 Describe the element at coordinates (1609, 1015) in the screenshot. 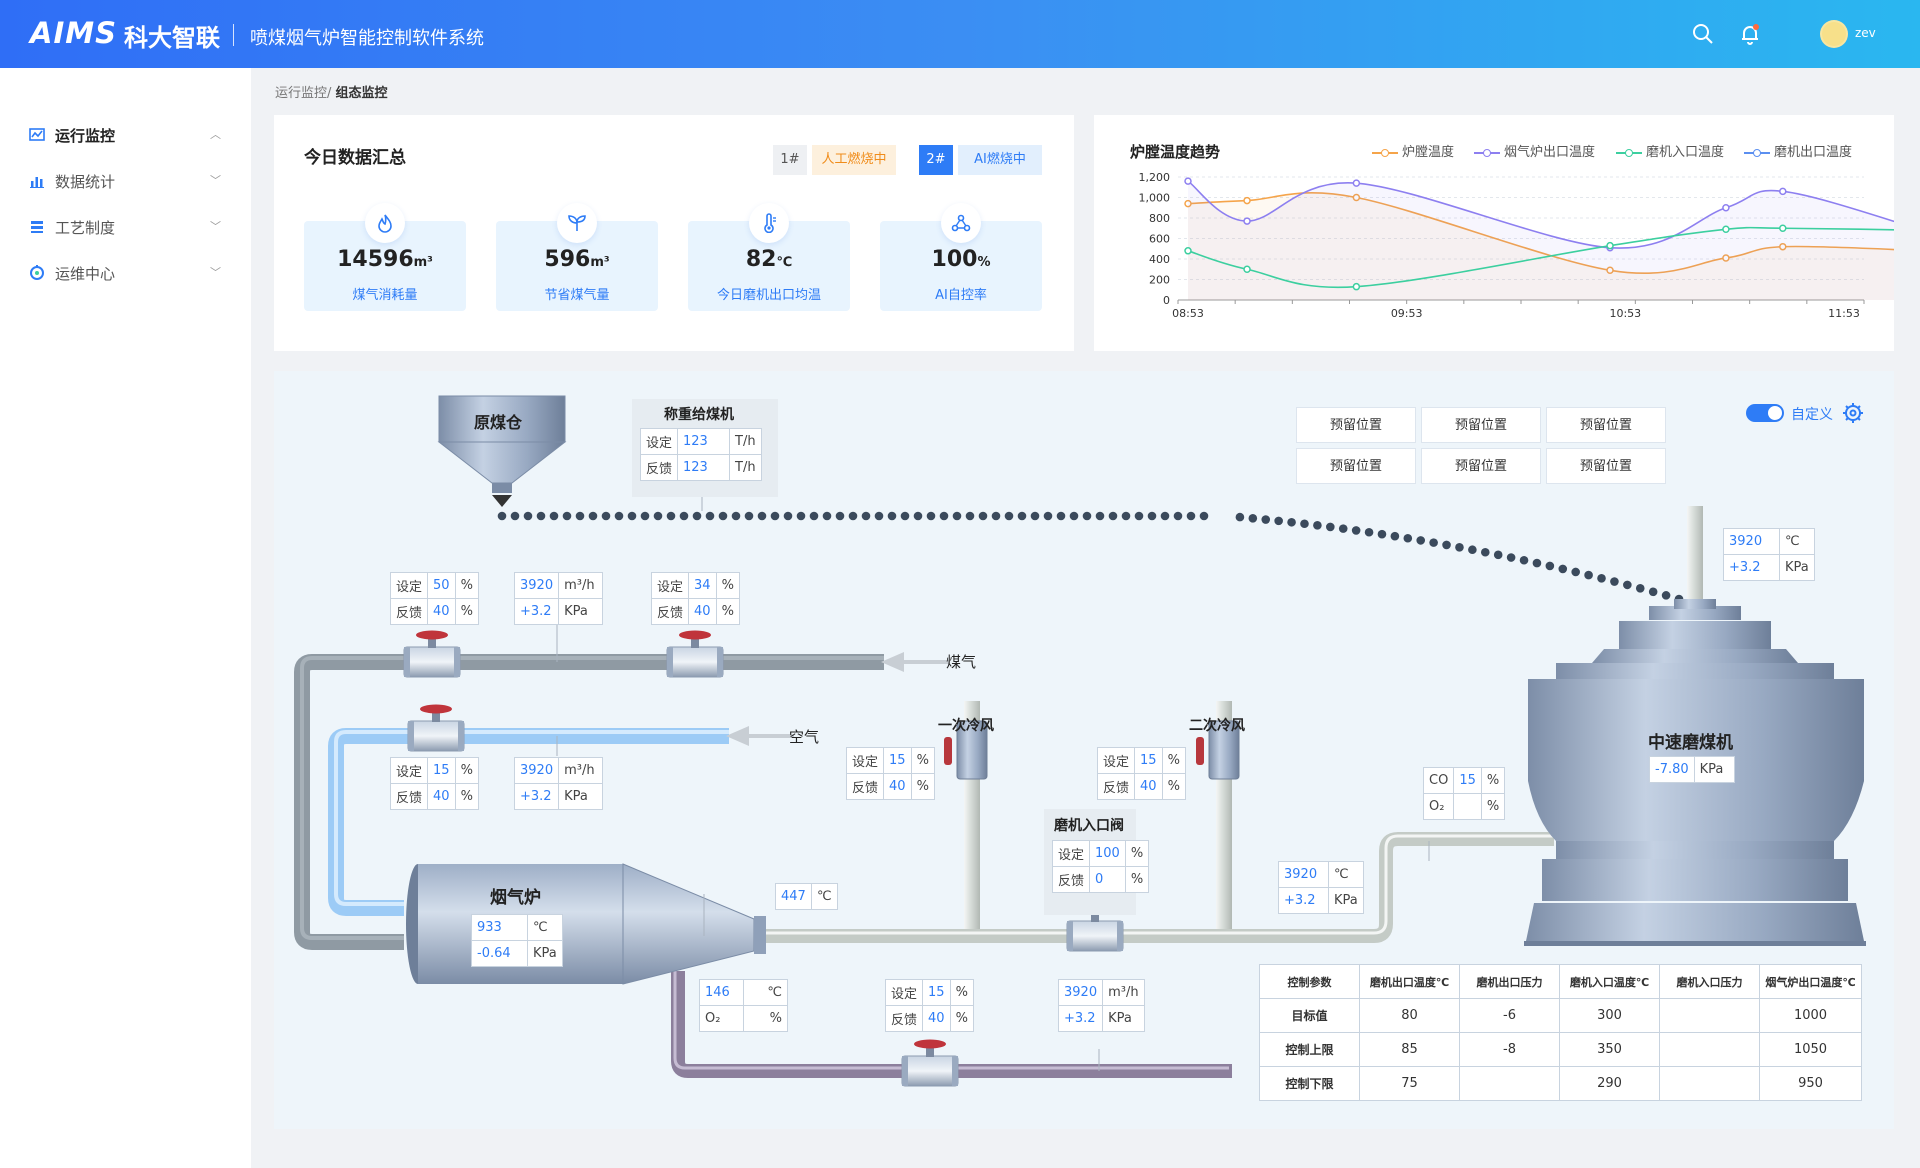

I see `table-cell: 300` at that location.